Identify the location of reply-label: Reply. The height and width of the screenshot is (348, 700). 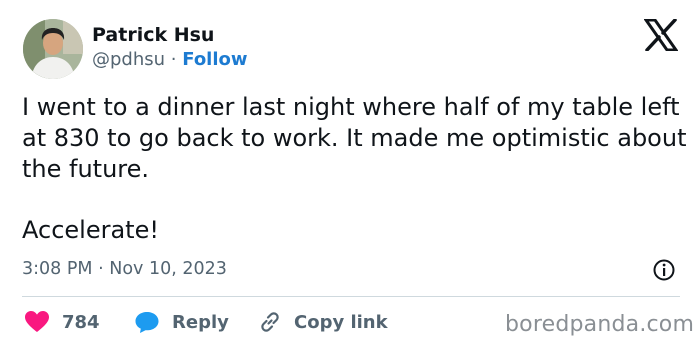
(200, 322).